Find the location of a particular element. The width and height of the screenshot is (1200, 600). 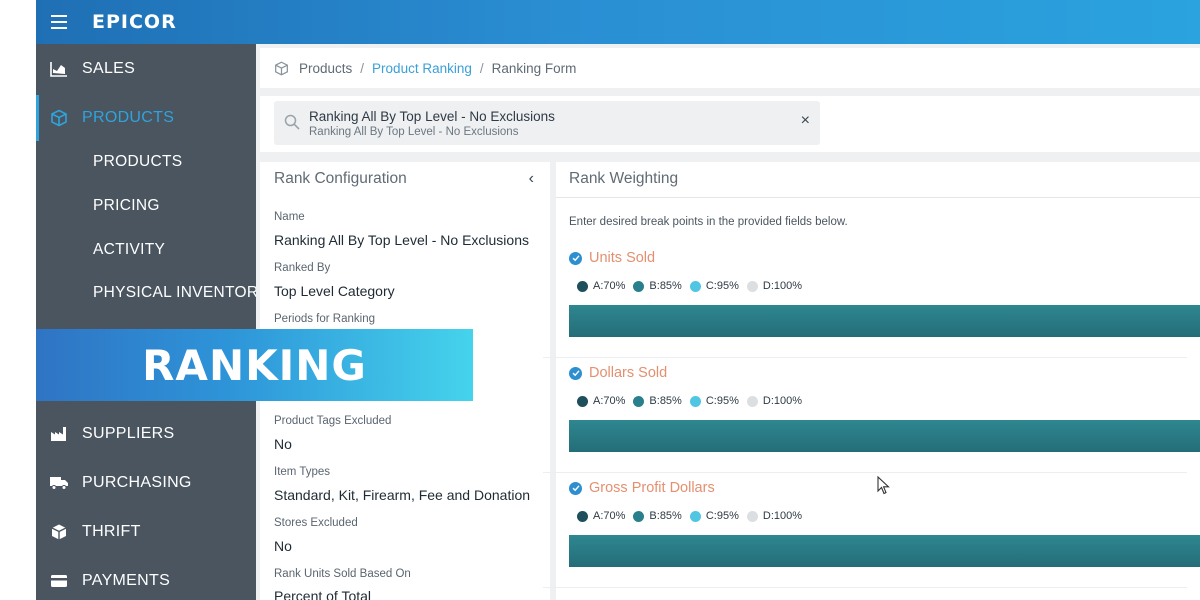

metric-title-text: Dollars Sold is located at coordinates (628, 373).